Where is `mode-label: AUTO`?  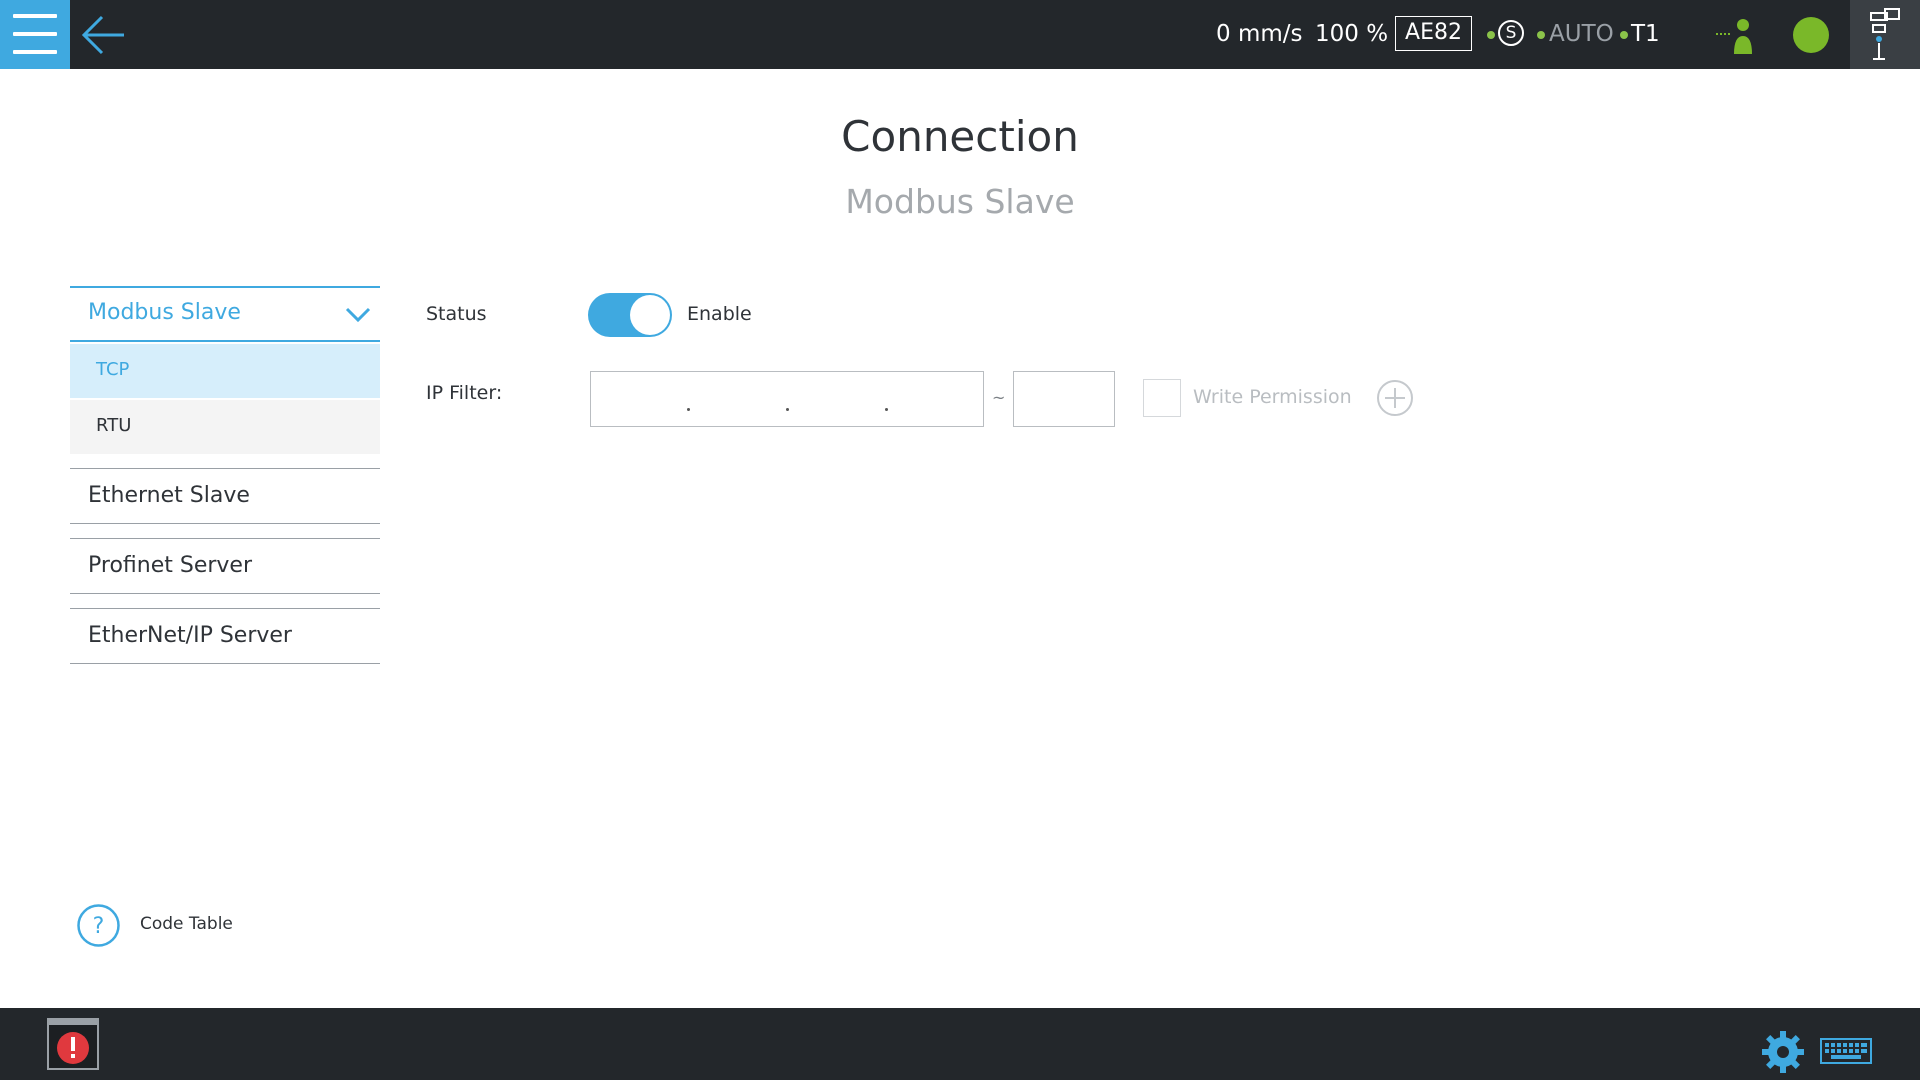
mode-label: AUTO is located at coordinates (1581, 34).